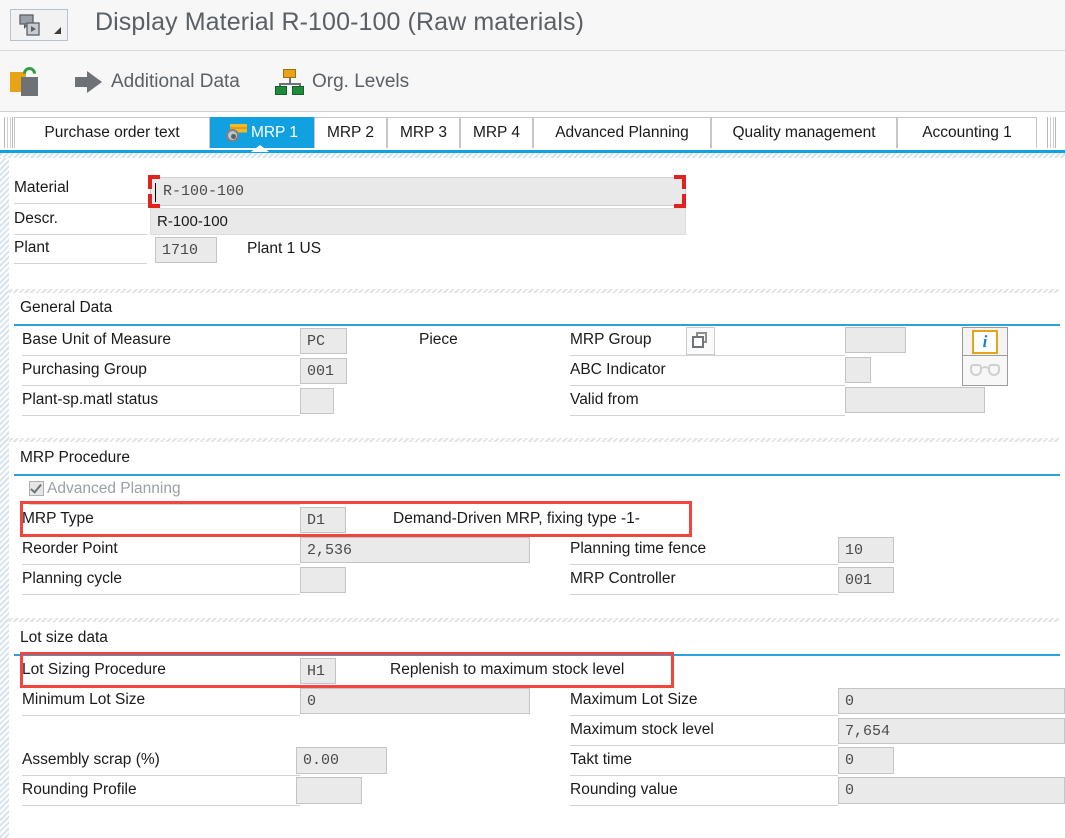 This screenshot has width=1065, height=838. Describe the element at coordinates (850, 701) in the screenshot. I see `maximum-lot-size-value: 0` at that location.